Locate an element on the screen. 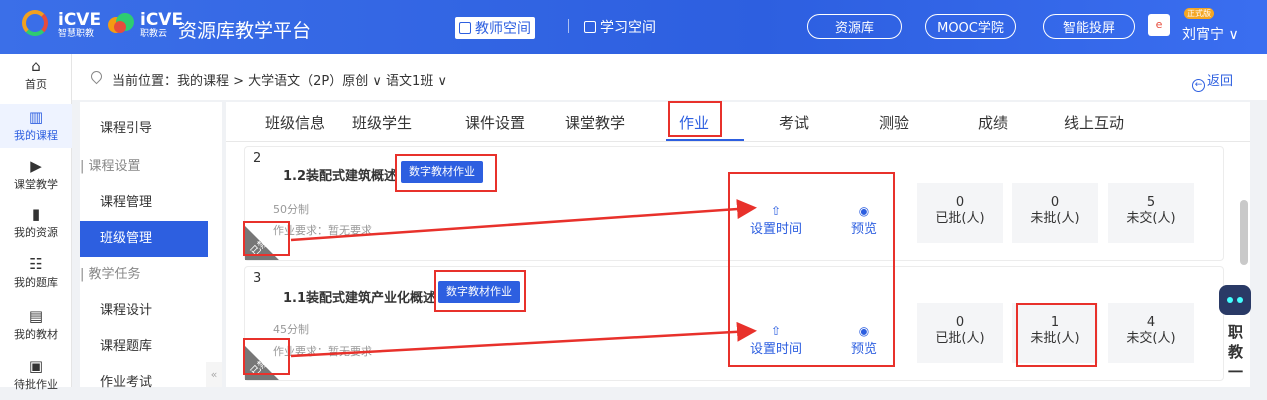 The width and height of the screenshot is (1267, 400). study-space-tab: 学习空间 is located at coordinates (620, 27).